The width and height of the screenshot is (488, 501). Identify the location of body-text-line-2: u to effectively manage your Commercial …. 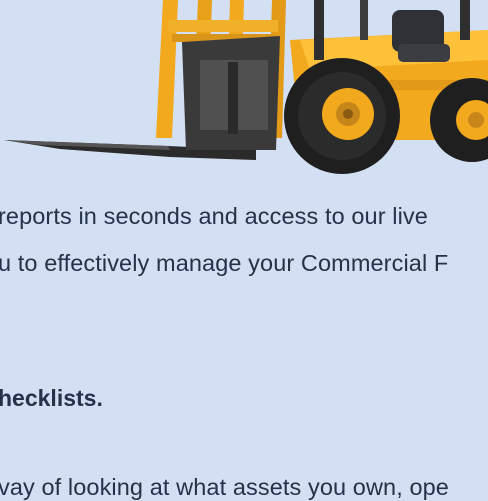
(224, 263).